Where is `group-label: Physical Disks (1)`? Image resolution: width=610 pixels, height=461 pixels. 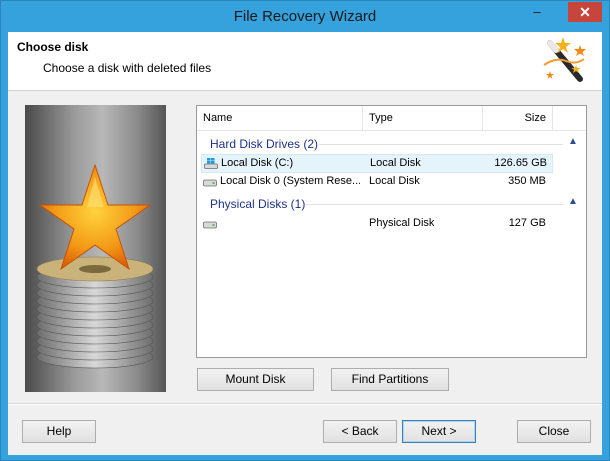 group-label: Physical Disks (1) is located at coordinates (258, 204).